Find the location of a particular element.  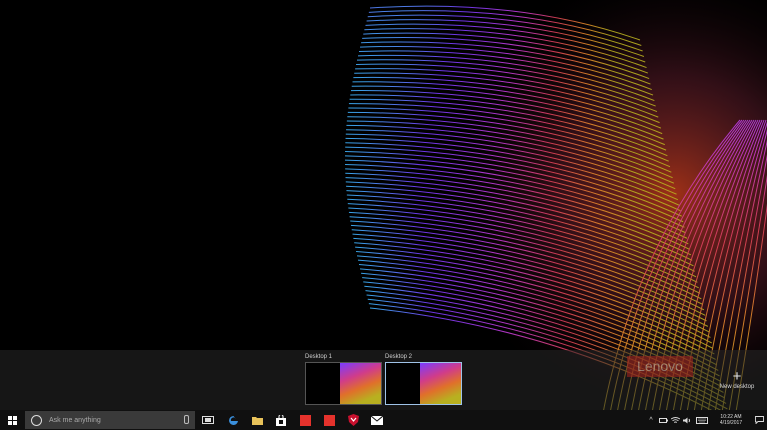

store-icon is located at coordinates (281, 420).